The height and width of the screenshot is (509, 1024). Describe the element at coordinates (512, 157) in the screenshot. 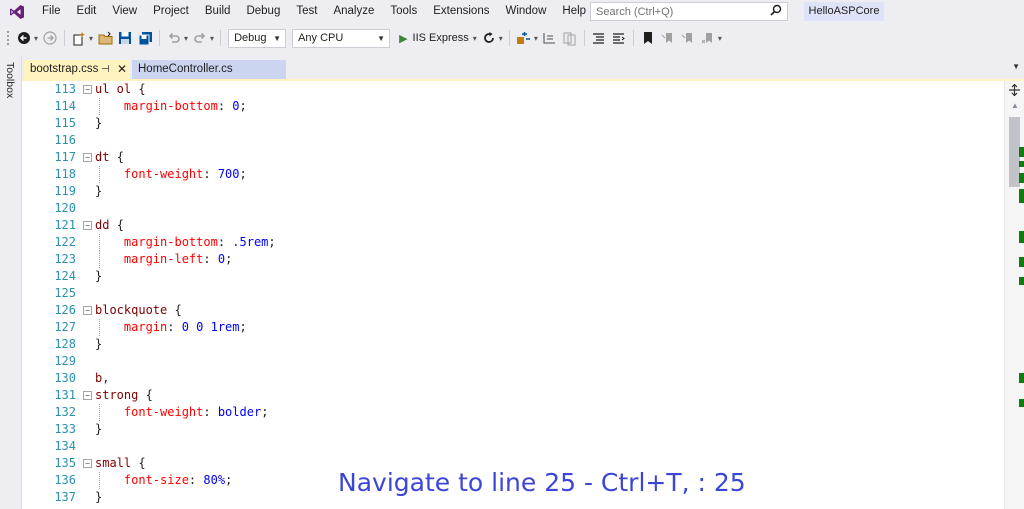

I see `code-line: 117− dt {` at that location.